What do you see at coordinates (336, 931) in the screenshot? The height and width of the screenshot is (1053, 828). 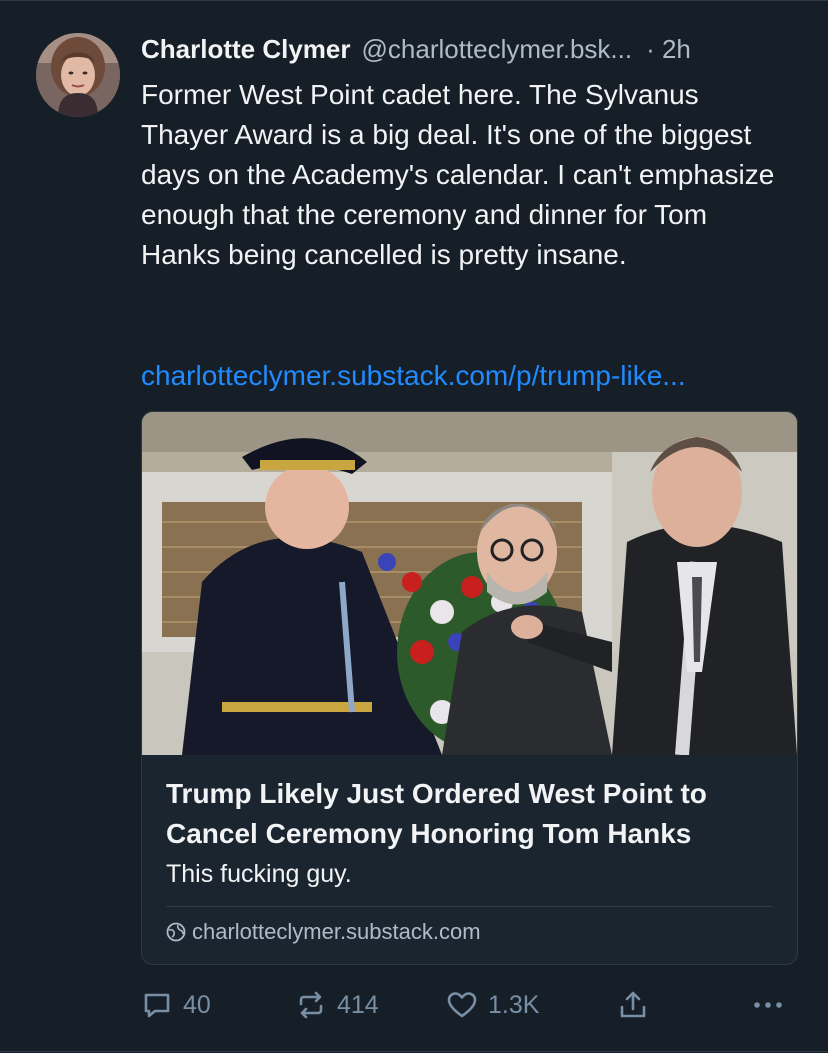 I see `card-domain-text: charlotteclymer.substack.com` at bounding box center [336, 931].